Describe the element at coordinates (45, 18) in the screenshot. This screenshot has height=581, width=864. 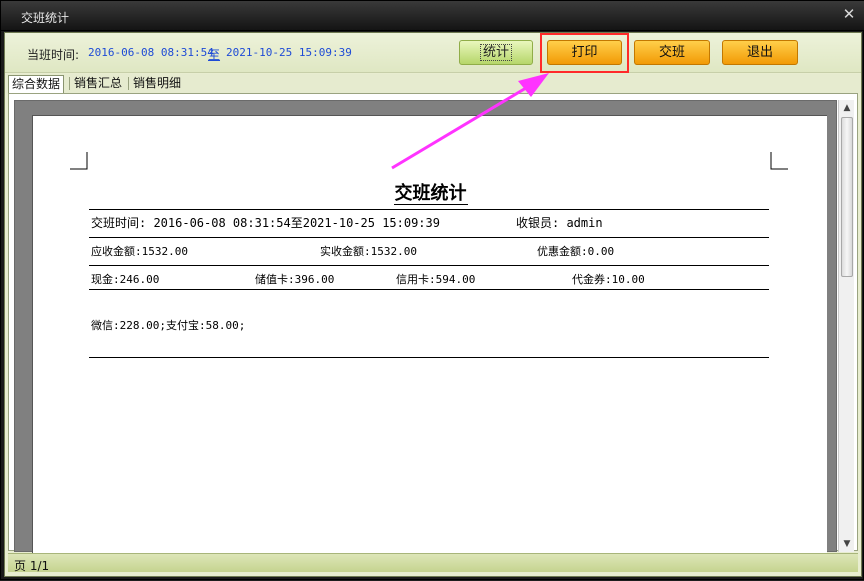
I see `window-title: 交班统计` at that location.